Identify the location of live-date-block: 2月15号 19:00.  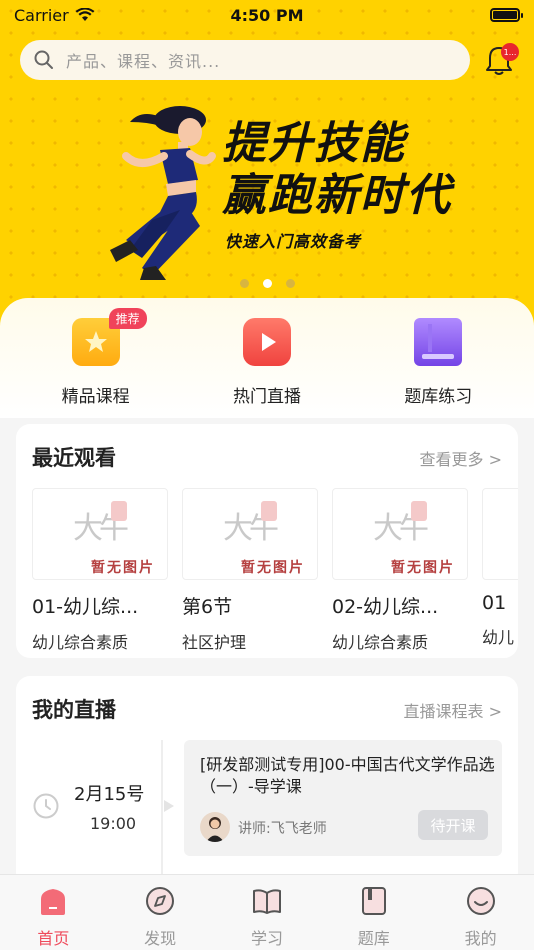
(97, 814).